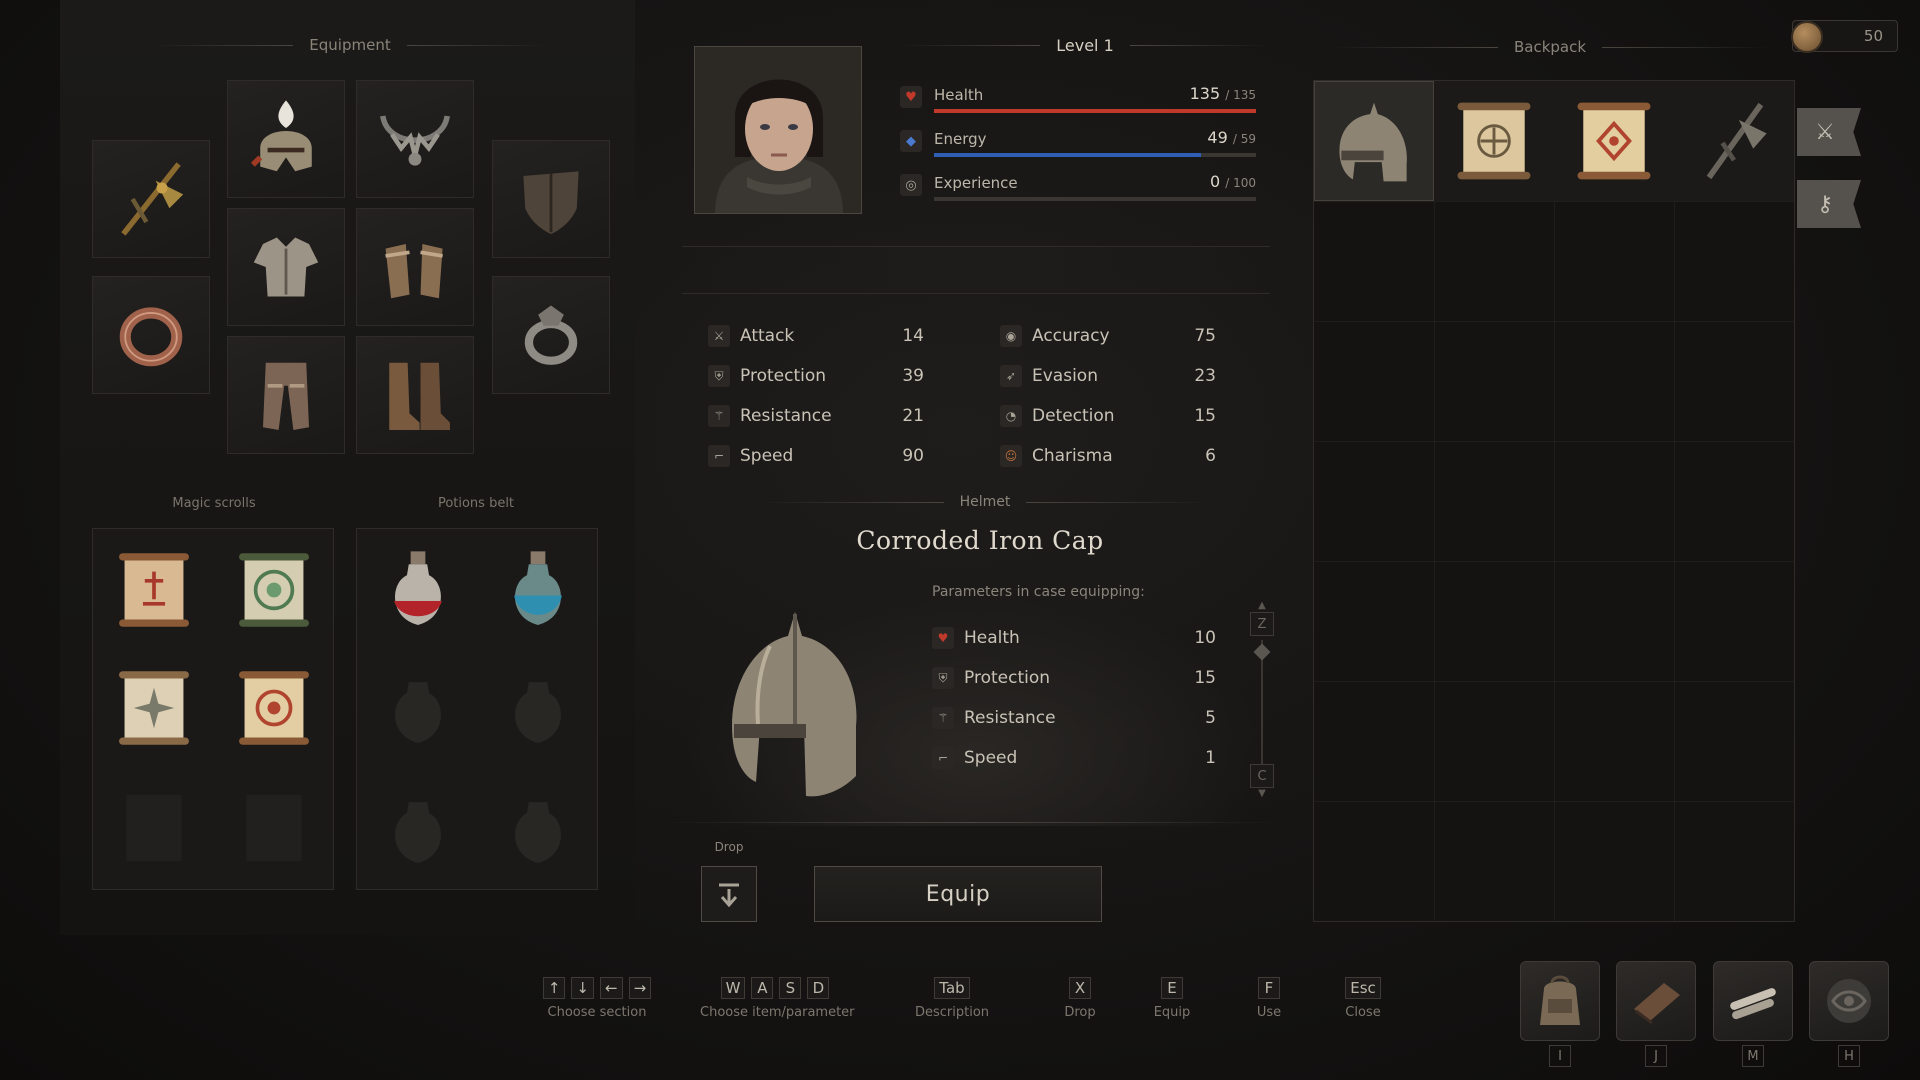 This screenshot has width=1920, height=1080. What do you see at coordinates (1374, 141) in the screenshot?
I see `backpack-slot-1-selected` at bounding box center [1374, 141].